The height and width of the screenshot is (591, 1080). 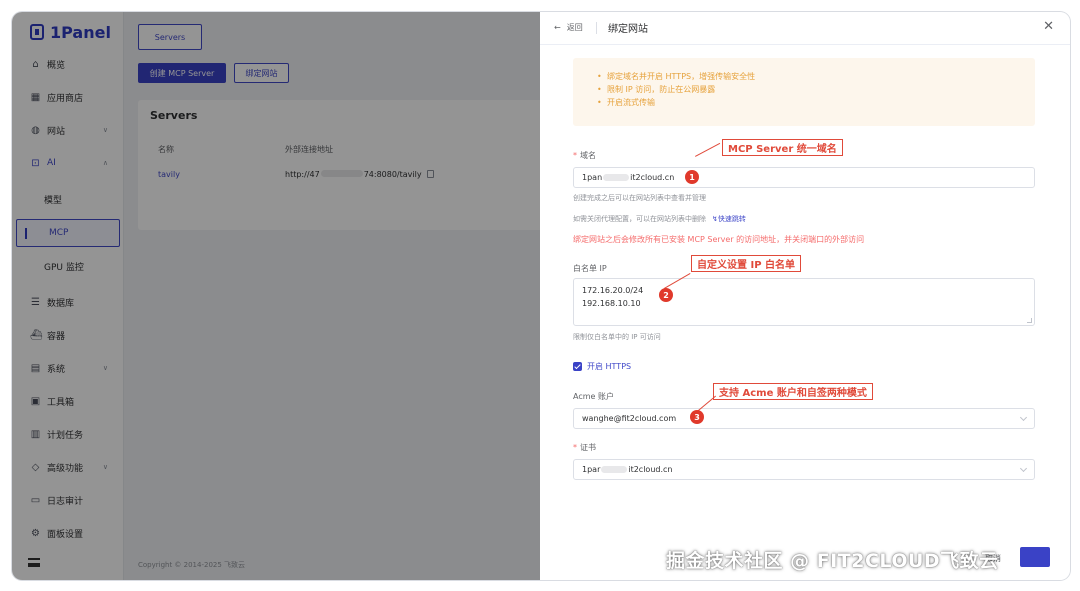 I want to click on whitelist-hint: 限制仅白名单中的 IP 可访问, so click(x=617, y=337).